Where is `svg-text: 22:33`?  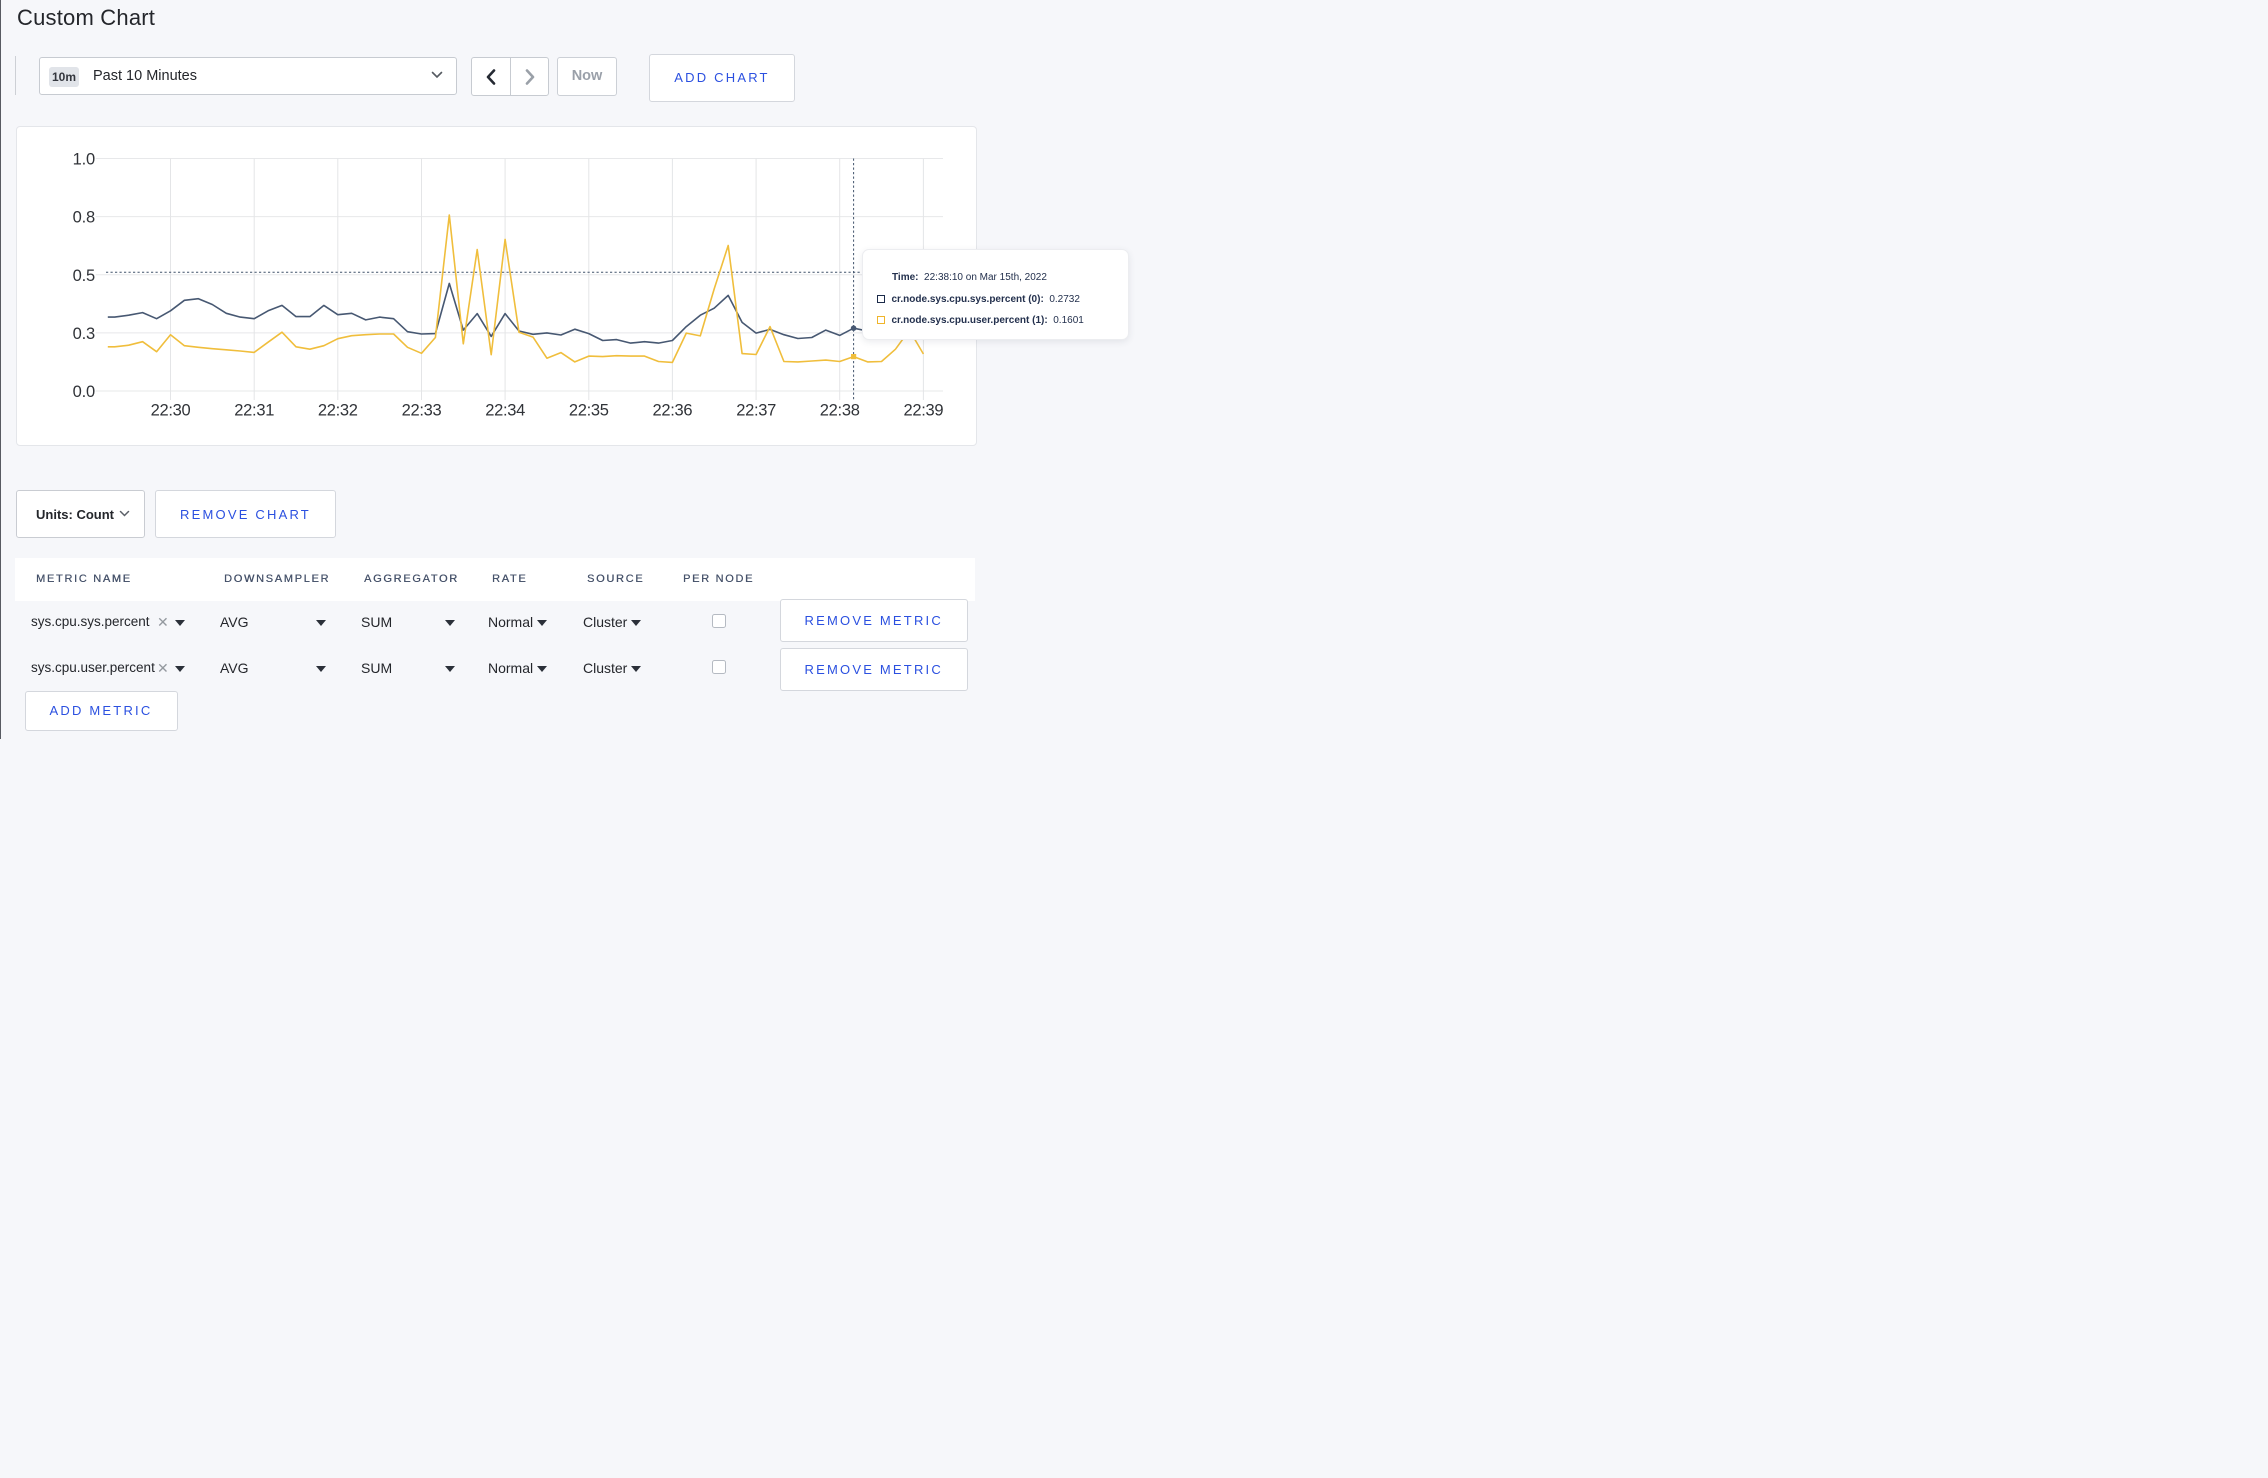
svg-text: 22:33 is located at coordinates (422, 411).